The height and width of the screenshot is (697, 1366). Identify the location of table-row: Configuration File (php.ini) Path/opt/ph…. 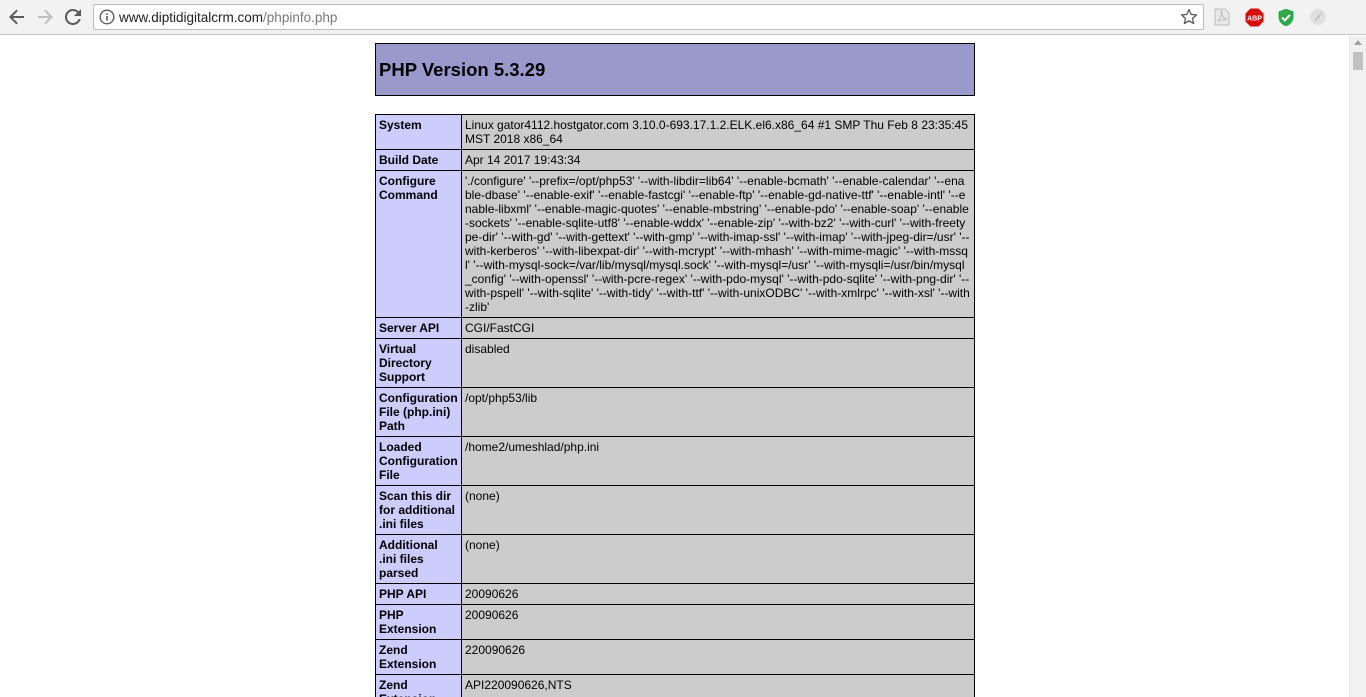
(675, 412).